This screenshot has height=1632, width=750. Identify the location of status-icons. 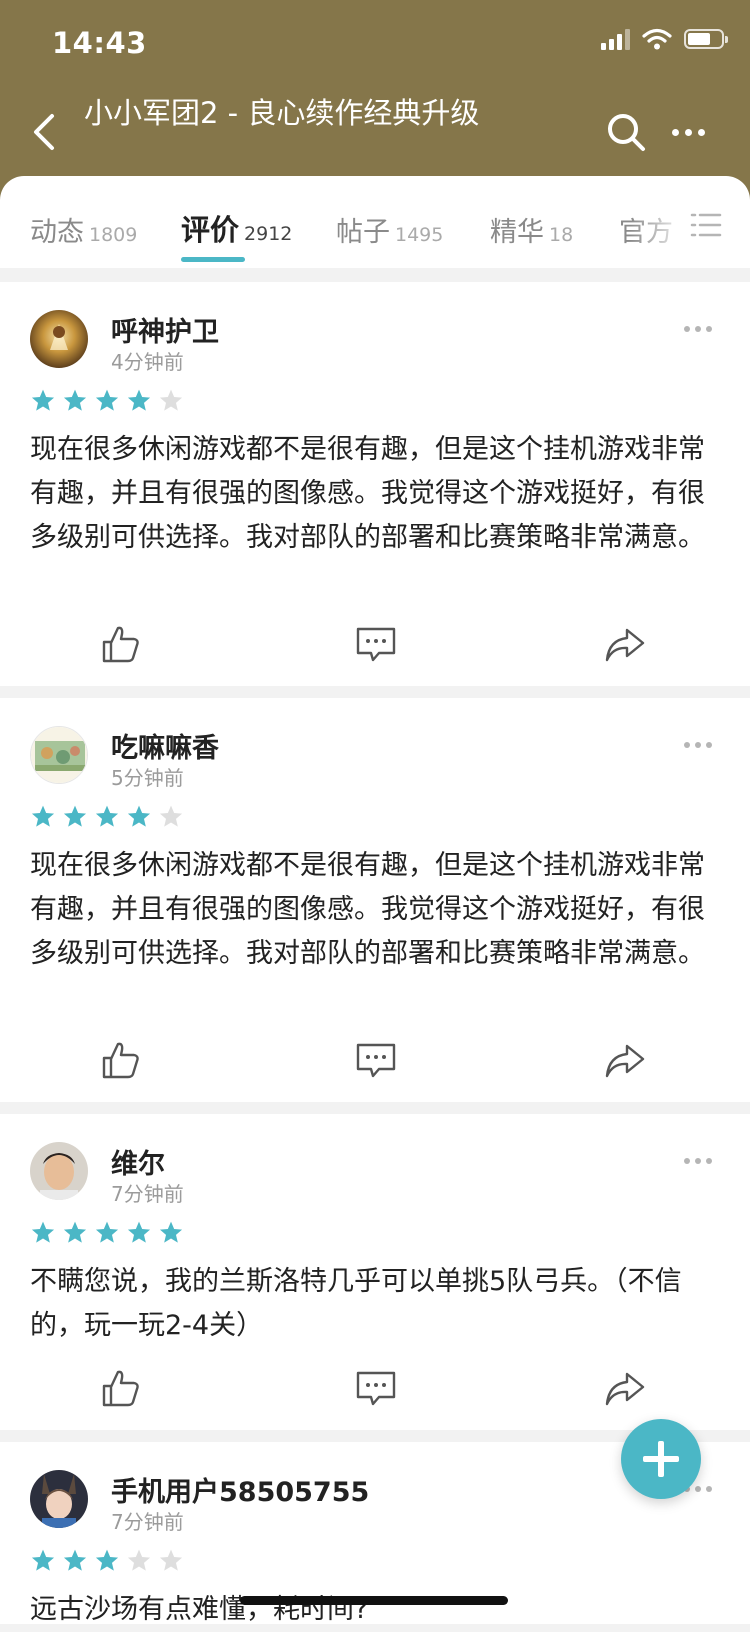
(664, 39).